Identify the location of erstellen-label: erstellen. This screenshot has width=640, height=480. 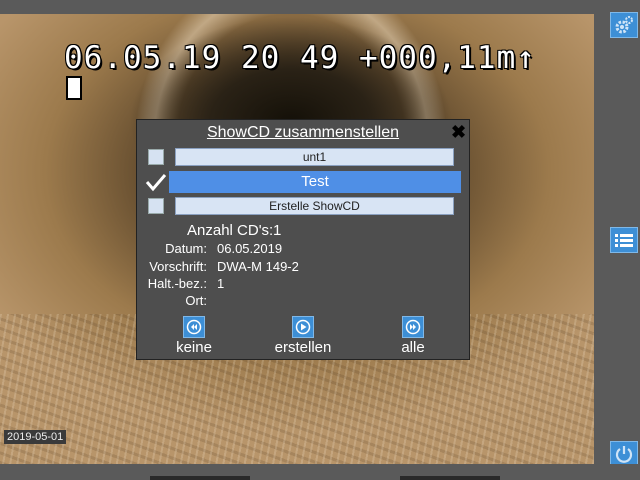
(303, 347).